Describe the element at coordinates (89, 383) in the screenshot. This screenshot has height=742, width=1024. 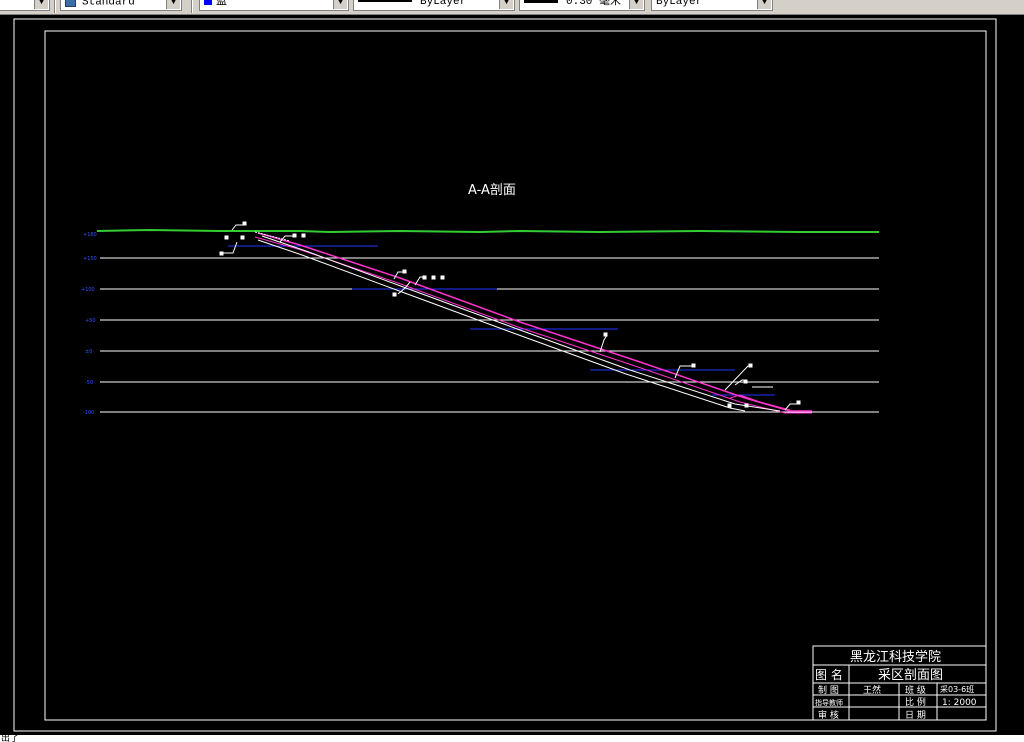
I see `elevation-label: -50` at that location.